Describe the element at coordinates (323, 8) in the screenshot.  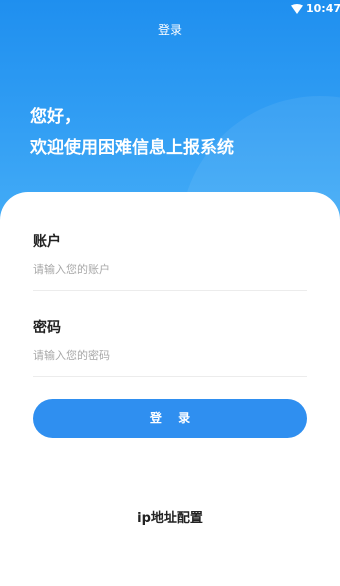
I see `status-time: 10:47` at that location.